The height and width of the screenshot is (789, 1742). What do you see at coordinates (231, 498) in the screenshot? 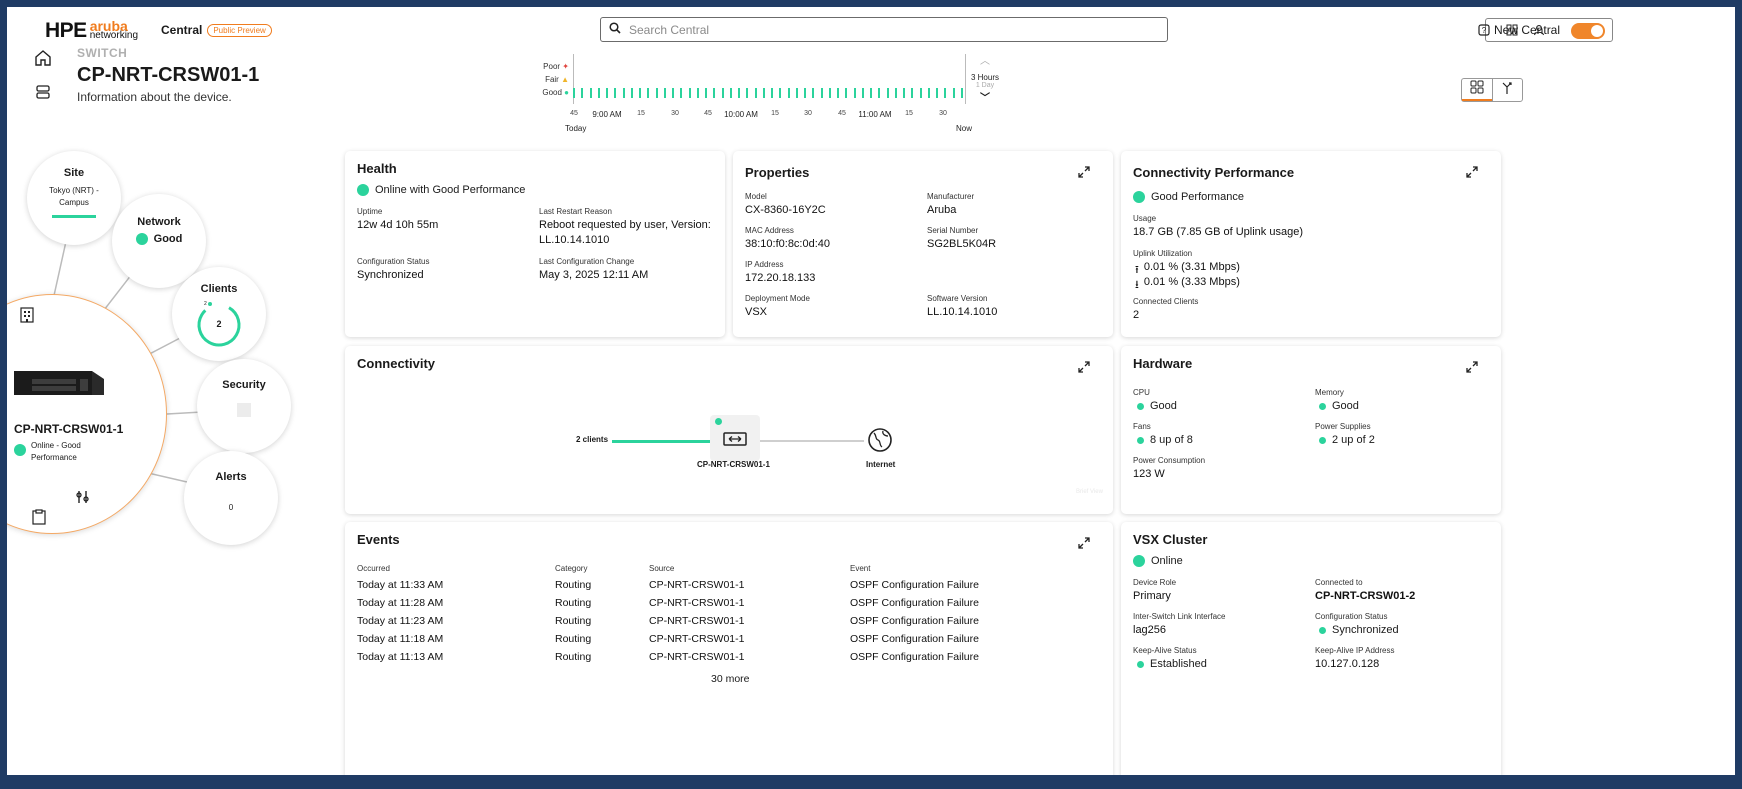
I see `alerts-bubble: Alerts 0` at bounding box center [231, 498].